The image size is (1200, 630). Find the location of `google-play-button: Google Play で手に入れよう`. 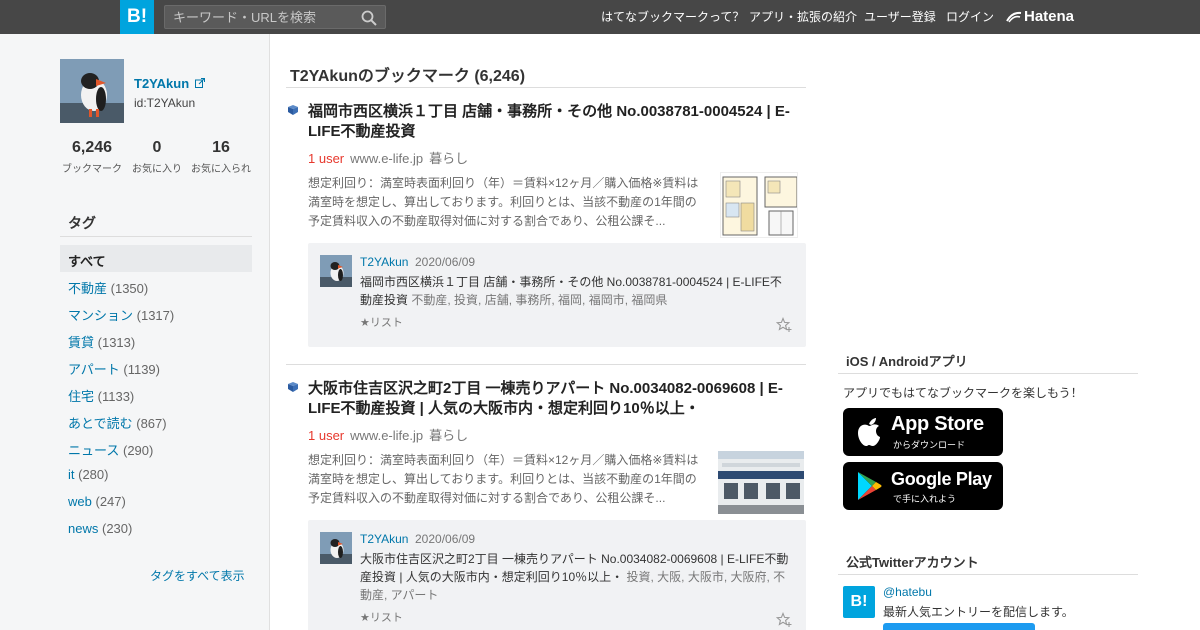

google-play-button: Google Play で手に入れよう is located at coordinates (923, 486).